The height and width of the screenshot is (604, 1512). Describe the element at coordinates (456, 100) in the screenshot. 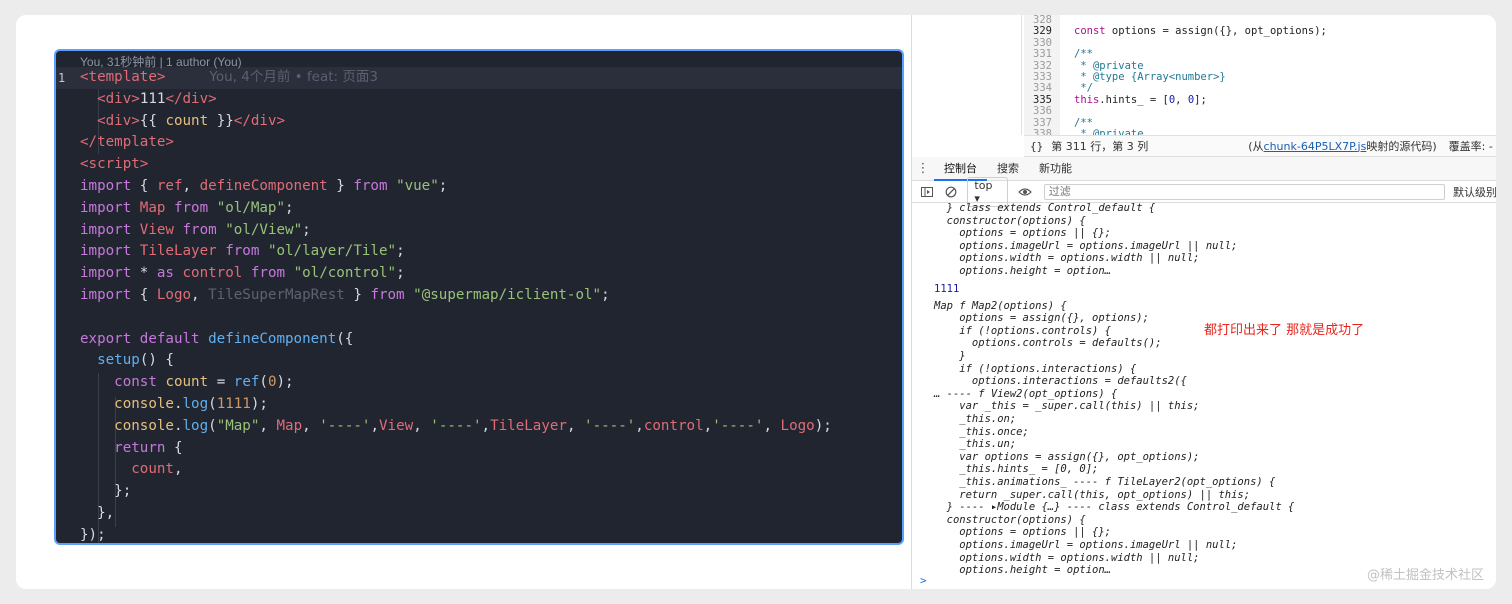

I see `code-line: <div>111</div>` at that location.